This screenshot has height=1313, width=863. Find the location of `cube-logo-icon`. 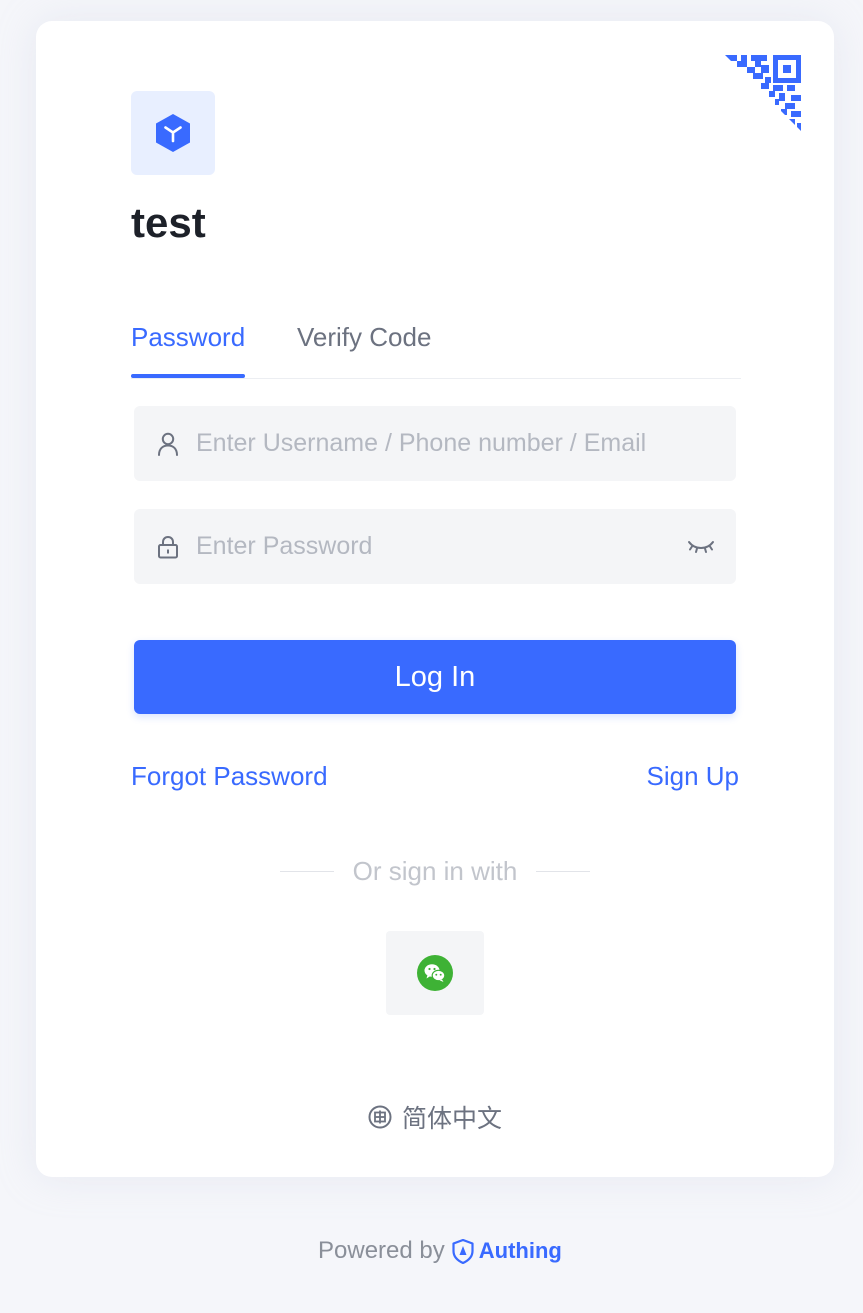

cube-logo-icon is located at coordinates (173, 133).